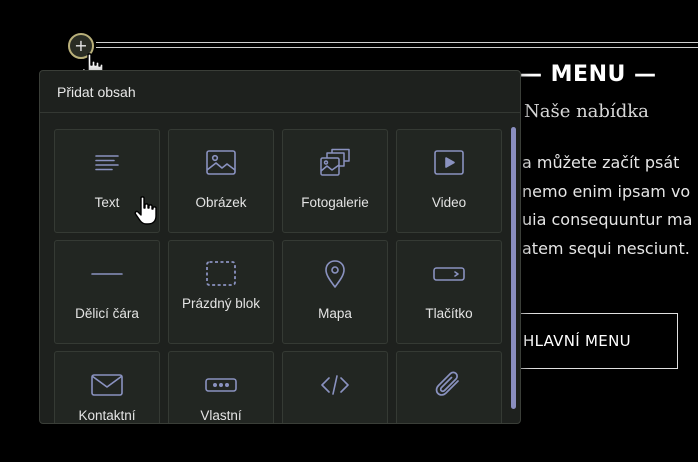  What do you see at coordinates (606, 191) in the screenshot?
I see `paragraph-line: nemo enim ipsam vo` at bounding box center [606, 191].